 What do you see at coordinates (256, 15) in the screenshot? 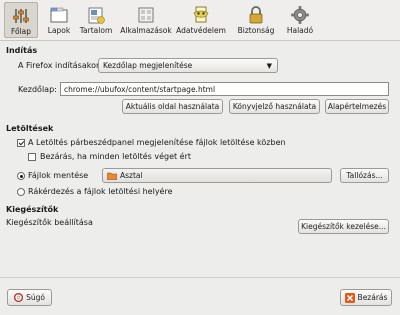
I see `padlock-icon` at bounding box center [256, 15].